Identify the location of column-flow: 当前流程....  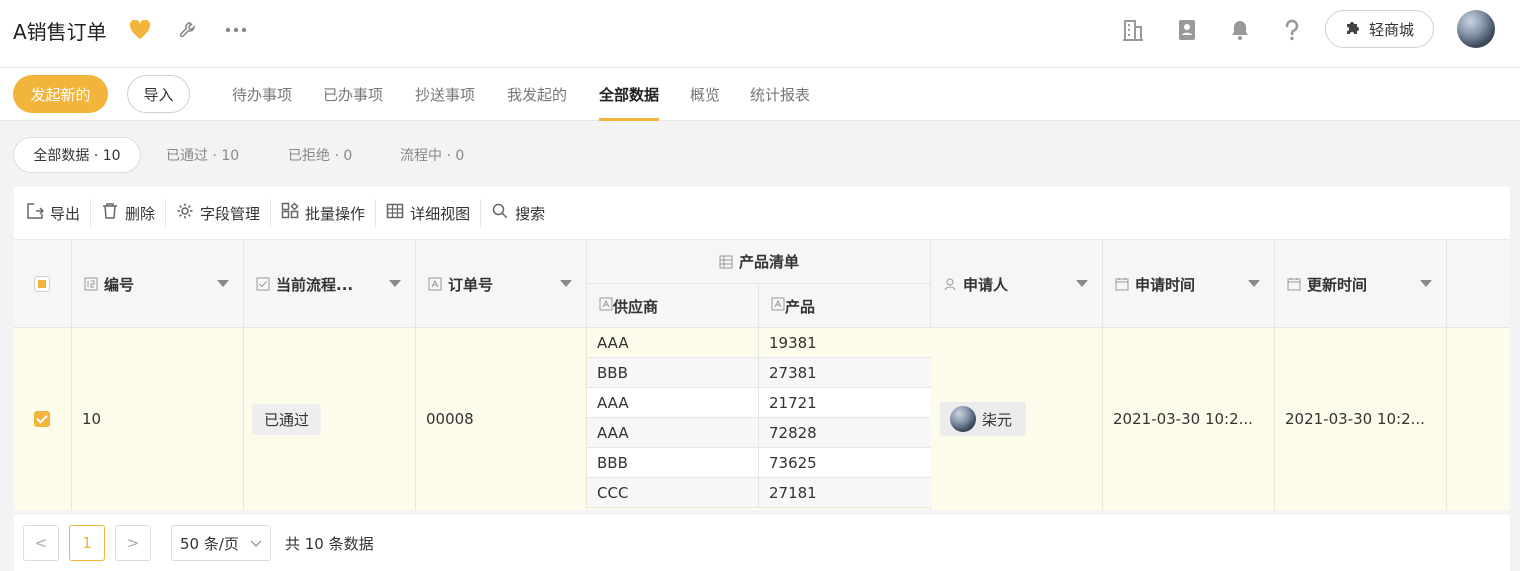
(330, 284).